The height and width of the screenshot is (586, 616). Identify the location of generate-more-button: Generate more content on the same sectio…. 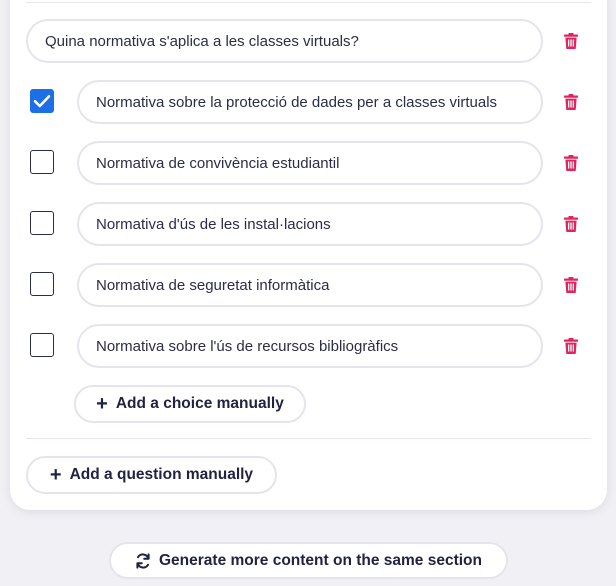
(308, 560).